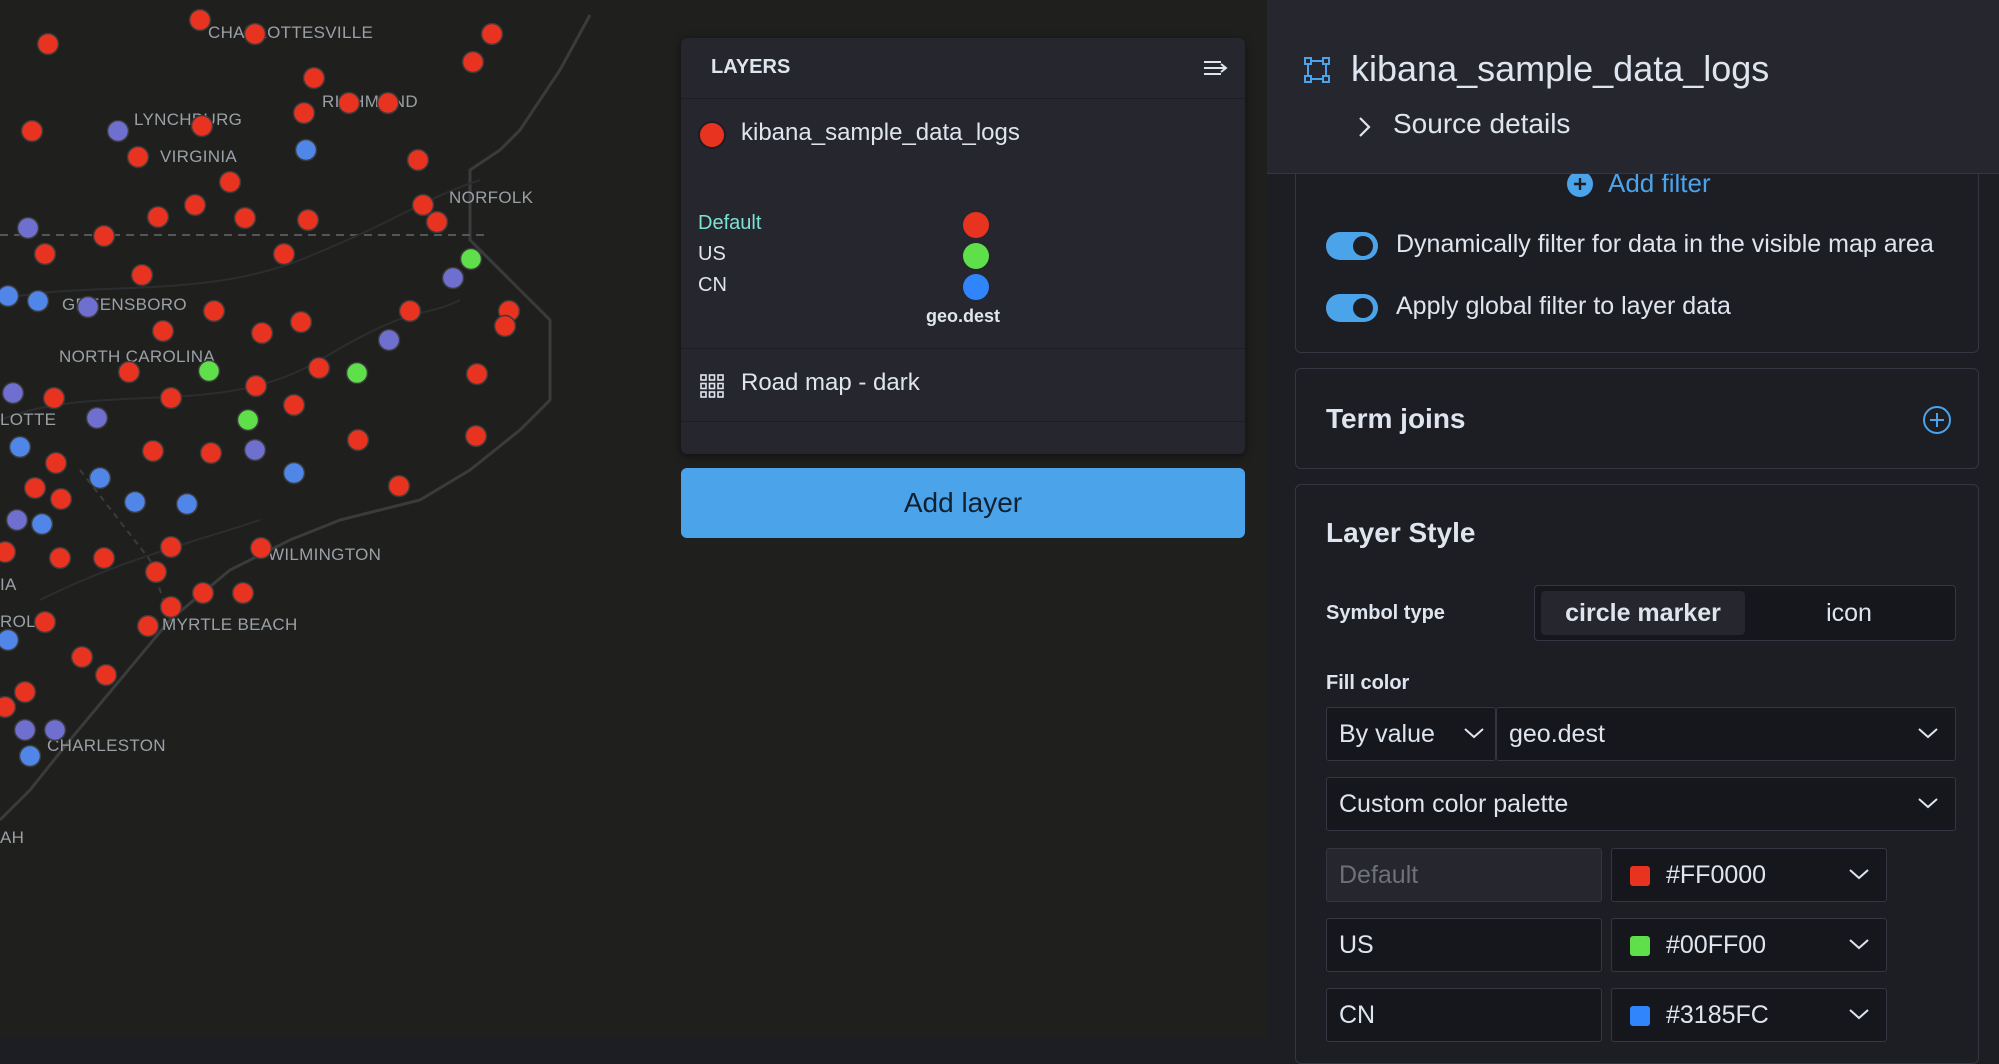 The width and height of the screenshot is (1999, 1064). What do you see at coordinates (963, 131) in the screenshot?
I see `layer-row-kibana-logs: kibana_sample_data_logs` at bounding box center [963, 131].